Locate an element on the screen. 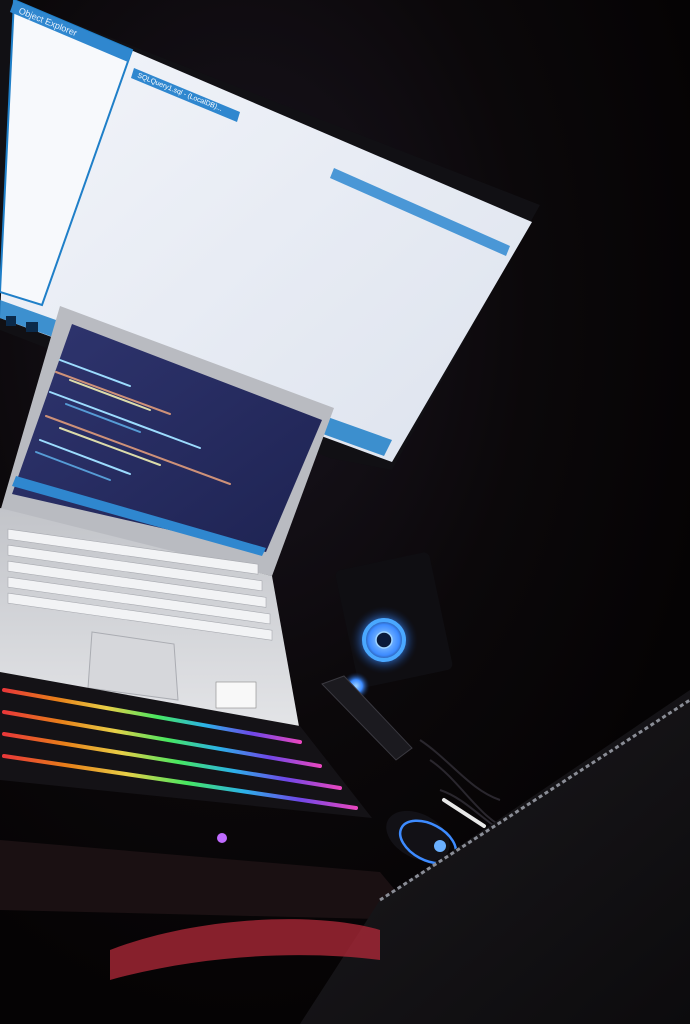 The image size is (690, 1024). taskbar-start-icon is located at coordinates (11, 321).